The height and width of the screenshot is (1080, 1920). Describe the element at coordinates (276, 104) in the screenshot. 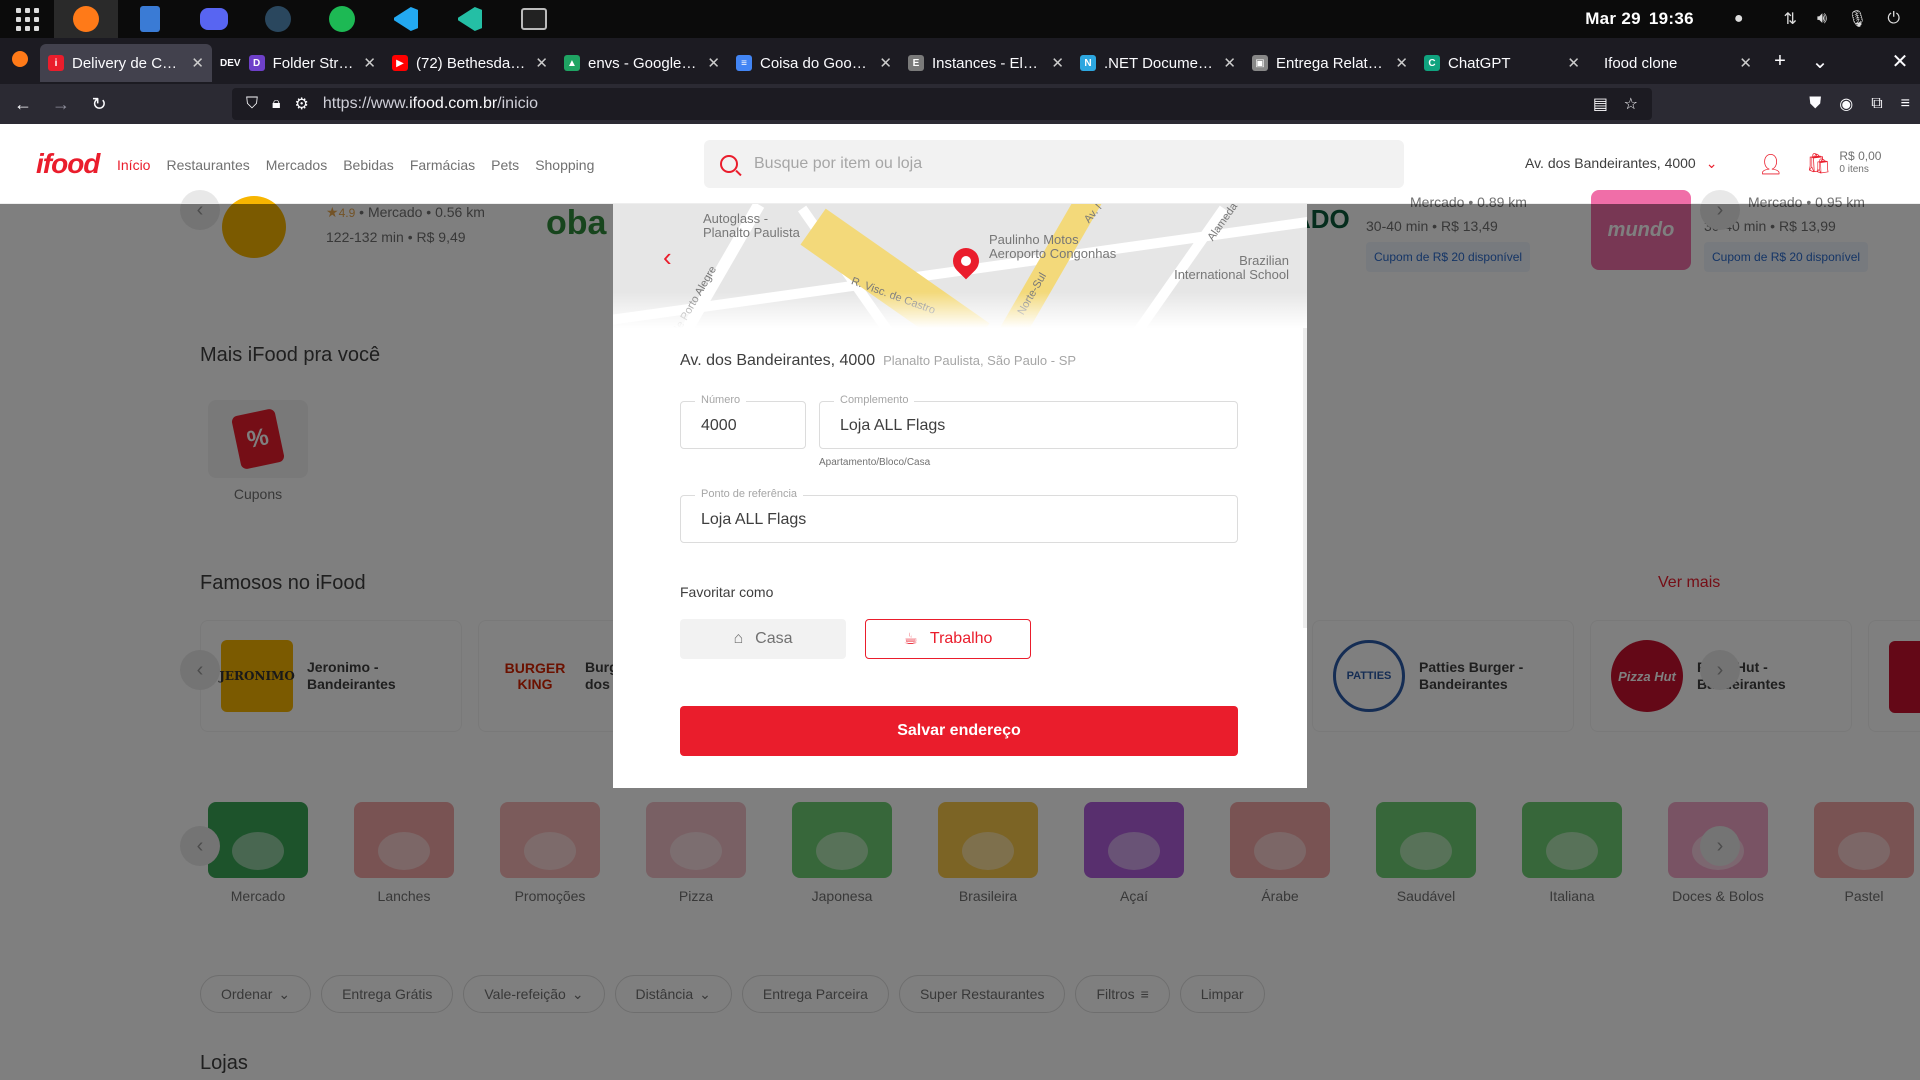

I see `lock-icon: 🔒︎` at that location.